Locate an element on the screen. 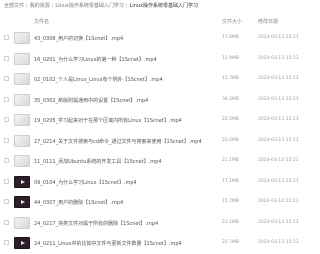 This screenshot has width=320, height=254. breadcrumb-item: 全部文件 is located at coordinates (14, 6).